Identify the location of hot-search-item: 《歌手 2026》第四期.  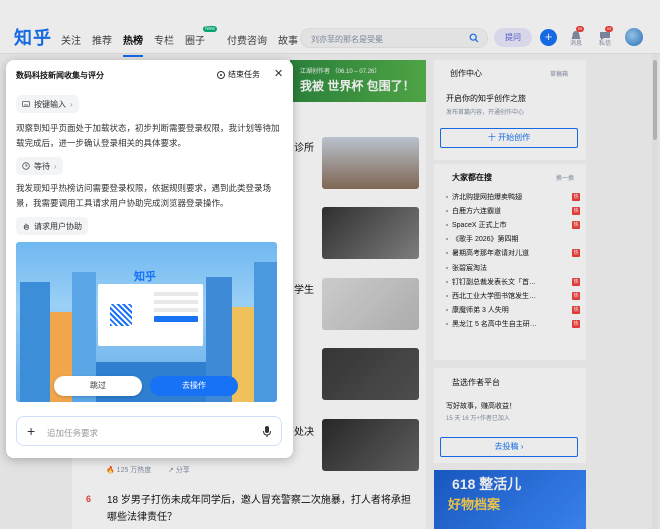
(513, 239).